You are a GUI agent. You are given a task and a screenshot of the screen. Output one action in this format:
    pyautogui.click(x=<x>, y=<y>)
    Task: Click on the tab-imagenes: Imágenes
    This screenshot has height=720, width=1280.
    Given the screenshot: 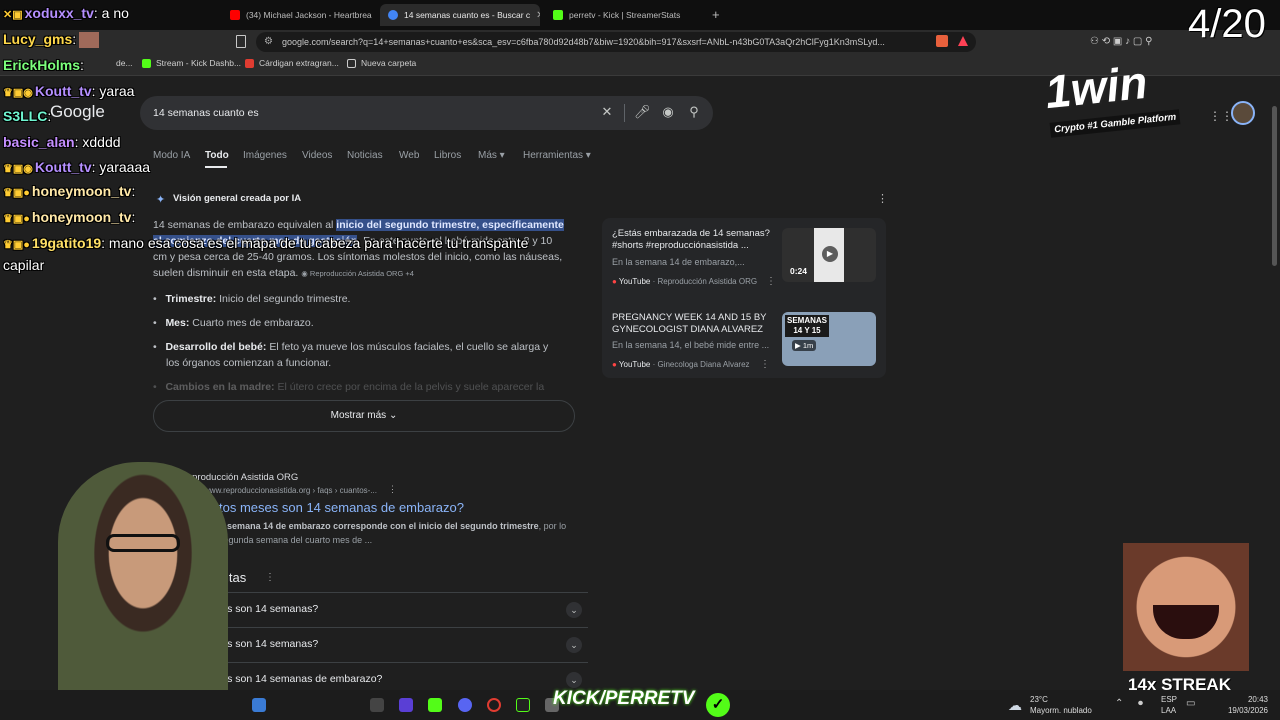 What is the action you would take?
    pyautogui.click(x=265, y=155)
    